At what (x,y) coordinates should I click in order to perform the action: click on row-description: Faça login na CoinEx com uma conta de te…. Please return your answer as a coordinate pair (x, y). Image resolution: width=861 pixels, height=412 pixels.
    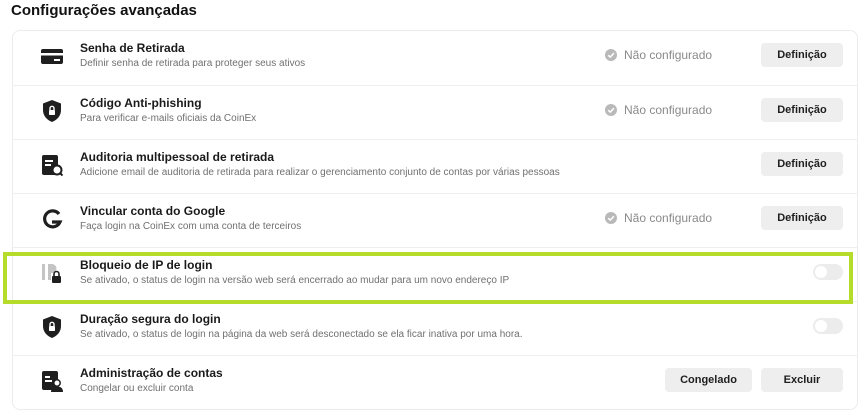
    Looking at the image, I should click on (191, 226).